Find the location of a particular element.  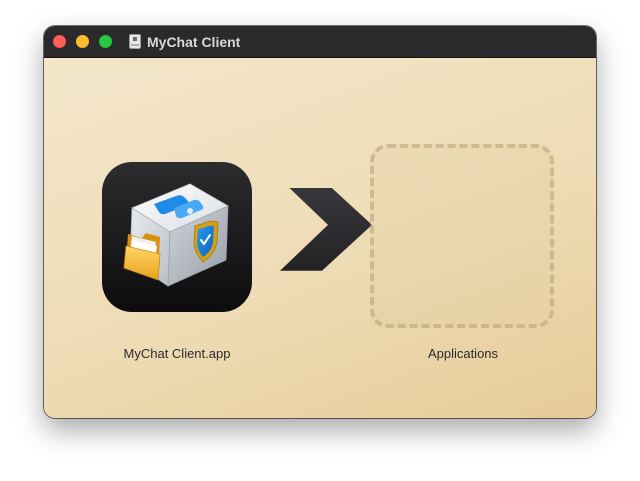

mychat-client-app-icon is located at coordinates (177, 237).